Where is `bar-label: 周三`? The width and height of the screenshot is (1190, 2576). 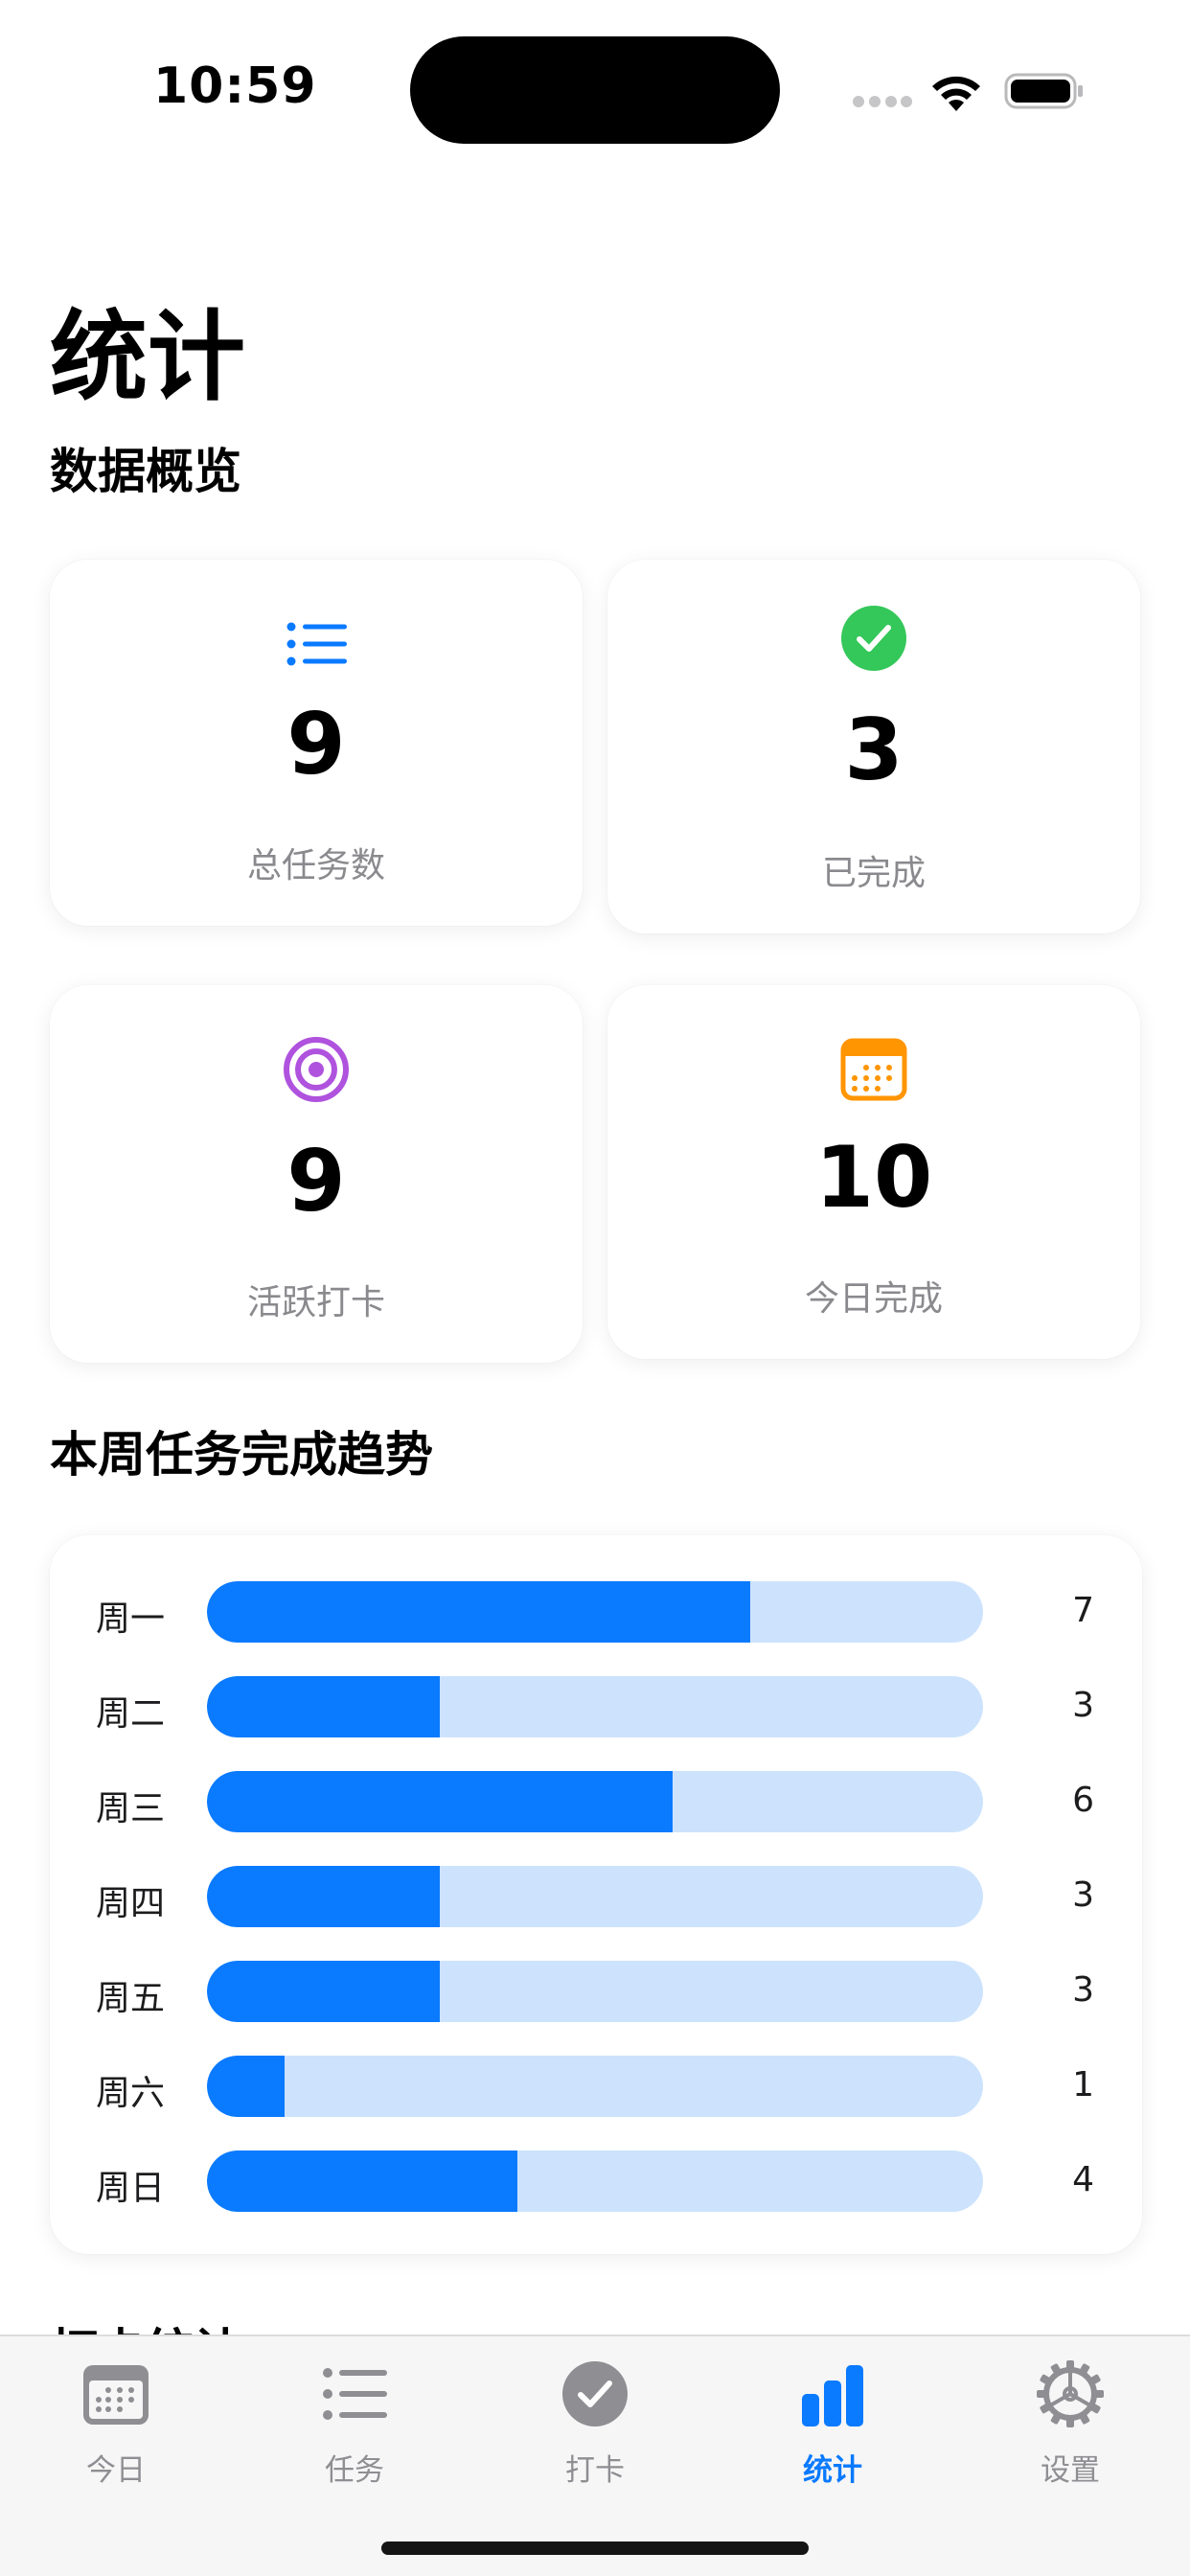
bar-label: 周三 is located at coordinates (131, 1809).